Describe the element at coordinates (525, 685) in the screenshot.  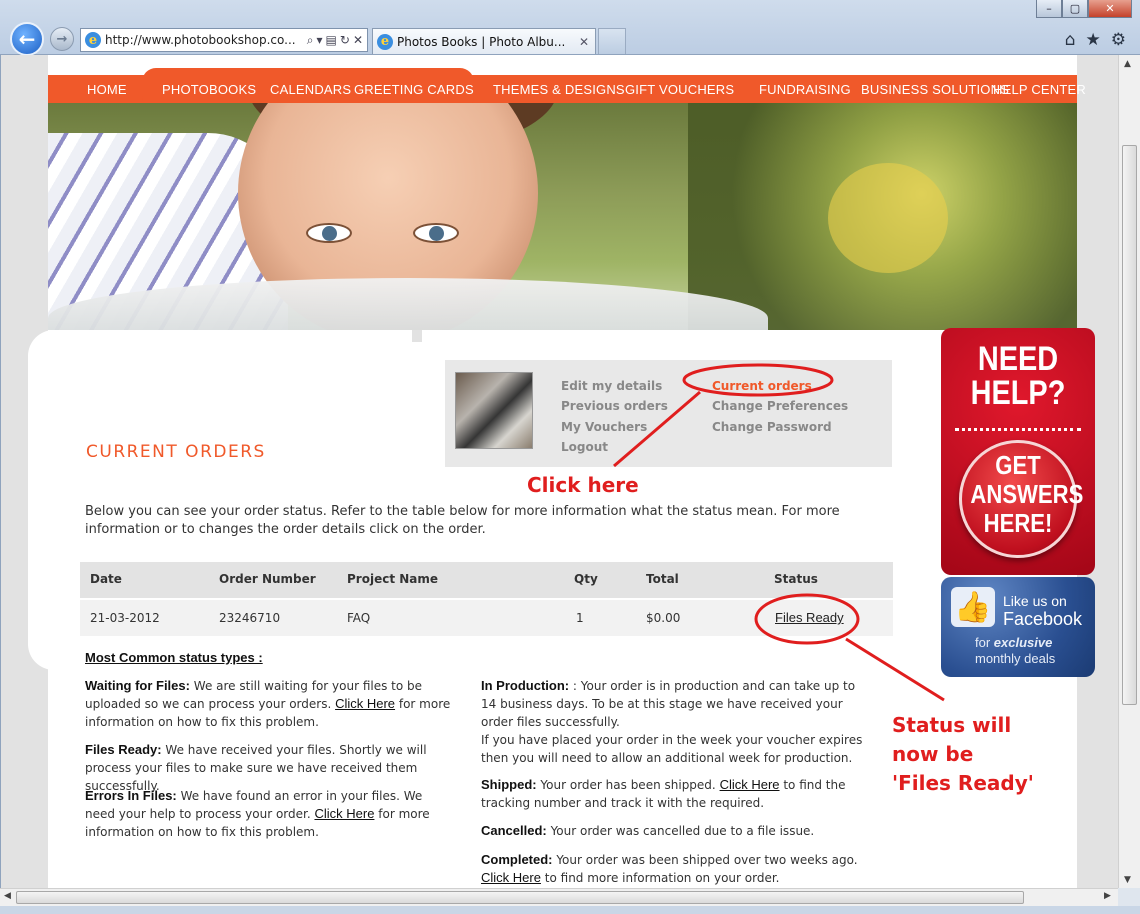
I see `status-production-label: In Production:` at that location.